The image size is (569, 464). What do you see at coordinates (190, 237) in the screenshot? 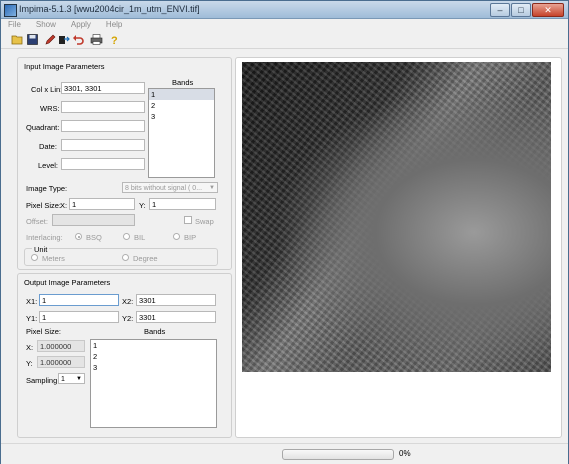
I see `interlacing-bip-label: BIP` at bounding box center [190, 237].